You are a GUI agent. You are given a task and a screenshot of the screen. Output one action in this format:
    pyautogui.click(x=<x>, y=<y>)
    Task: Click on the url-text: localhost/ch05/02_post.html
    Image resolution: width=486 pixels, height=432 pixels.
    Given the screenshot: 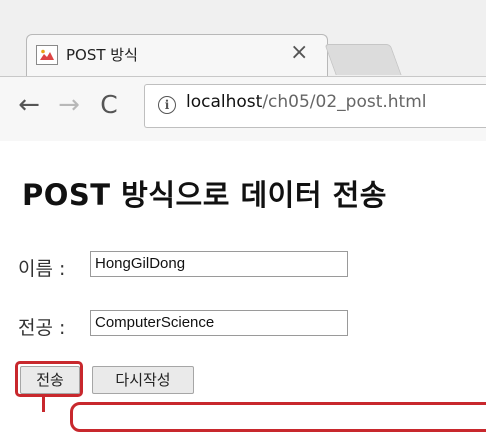 What is the action you would take?
    pyautogui.click(x=306, y=102)
    